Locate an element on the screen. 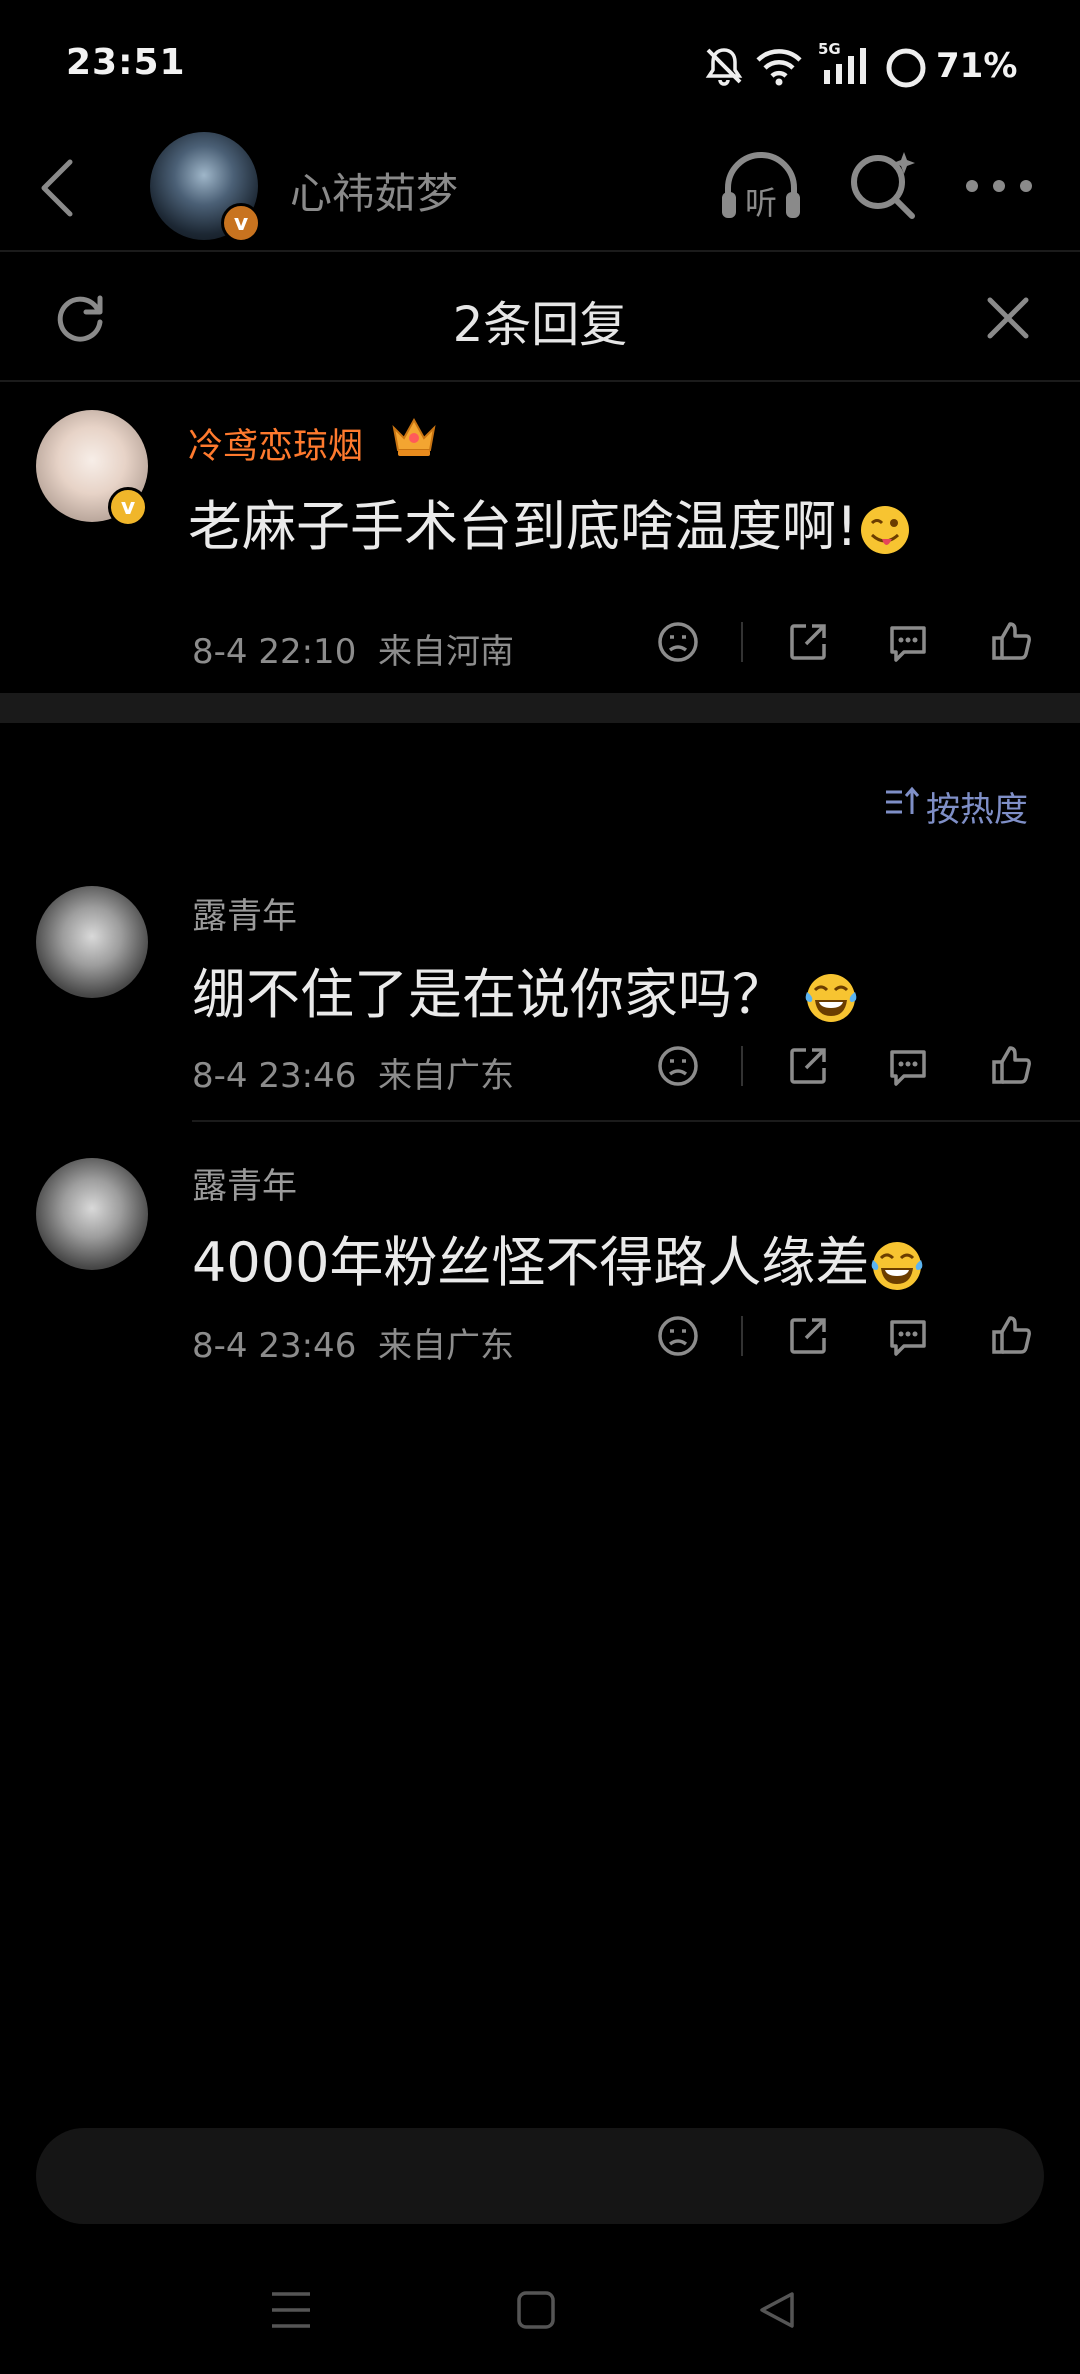 This screenshot has width=1080, height=2374. more-icon is located at coordinates (999, 186).